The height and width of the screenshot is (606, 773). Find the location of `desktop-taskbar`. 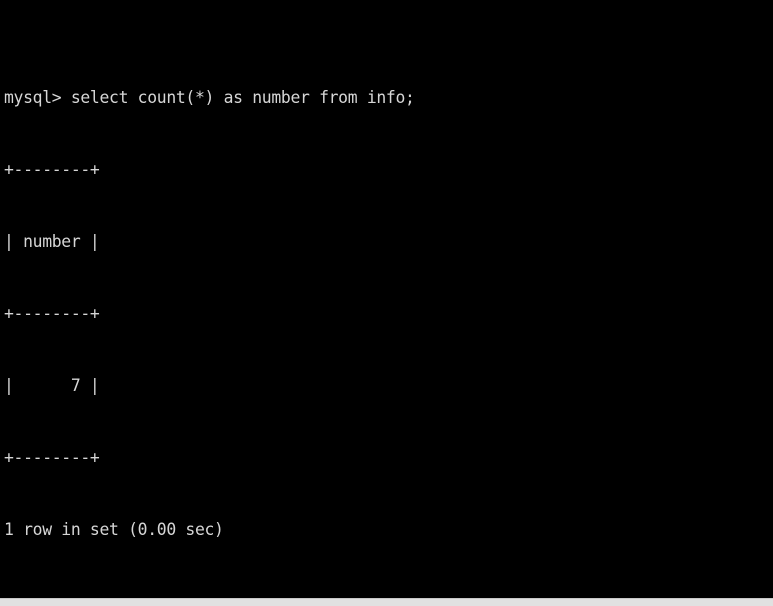

desktop-taskbar is located at coordinates (386, 602).